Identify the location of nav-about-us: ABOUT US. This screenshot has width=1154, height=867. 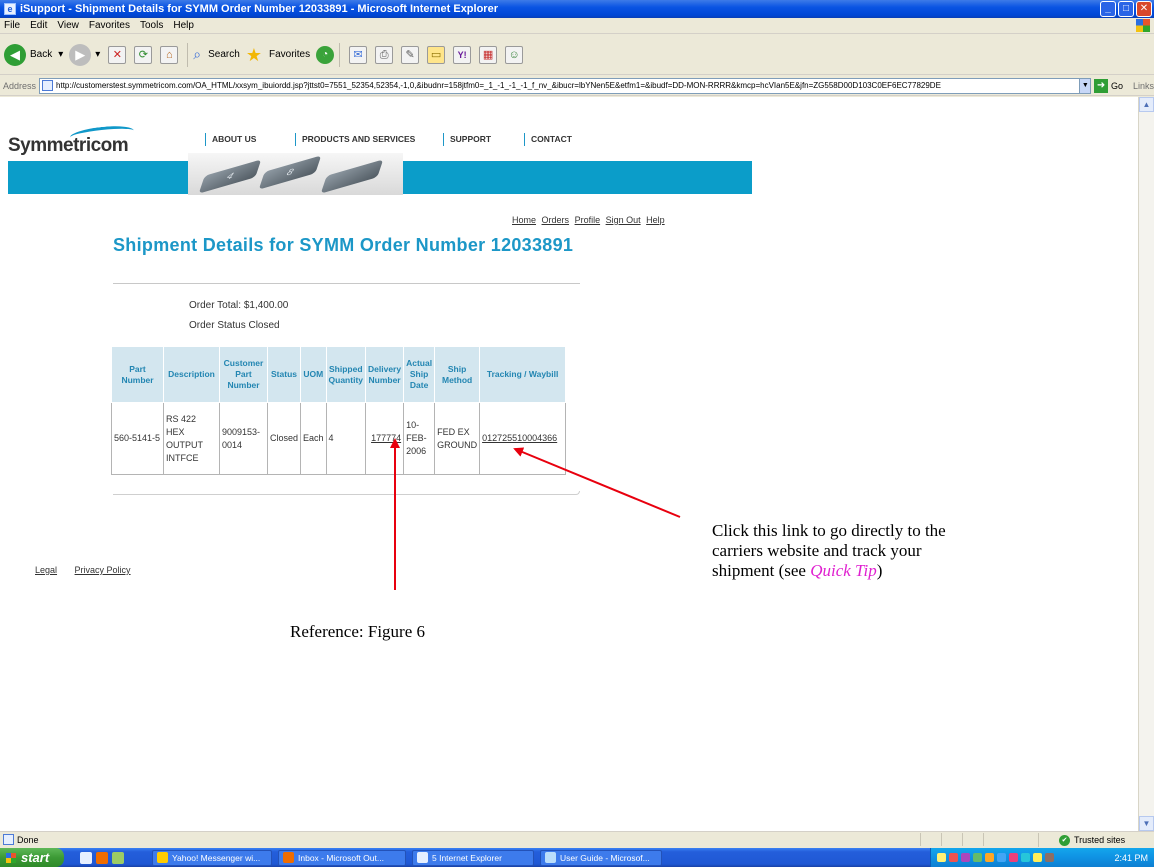
(250, 139).